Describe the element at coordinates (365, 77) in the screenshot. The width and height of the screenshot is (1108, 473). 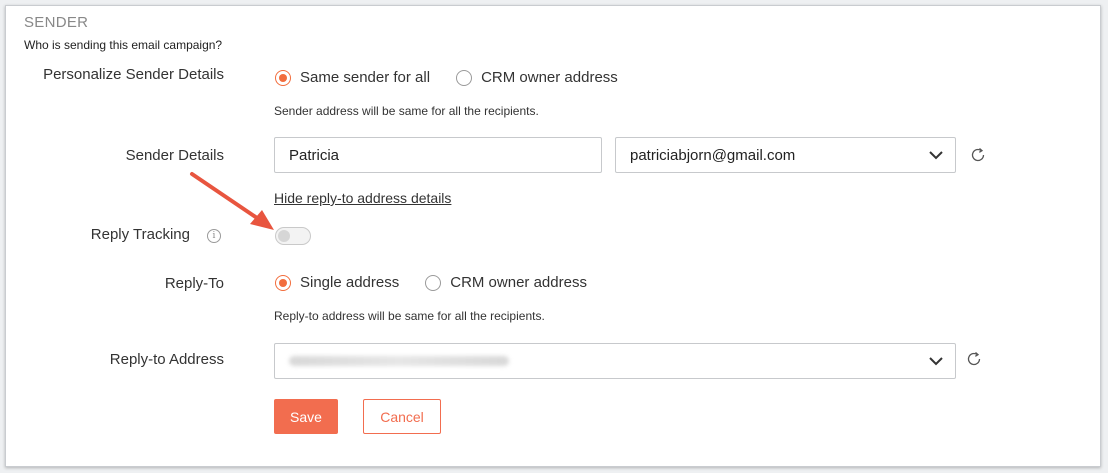
I see `radio-same-sender-label: Same sender for all` at that location.